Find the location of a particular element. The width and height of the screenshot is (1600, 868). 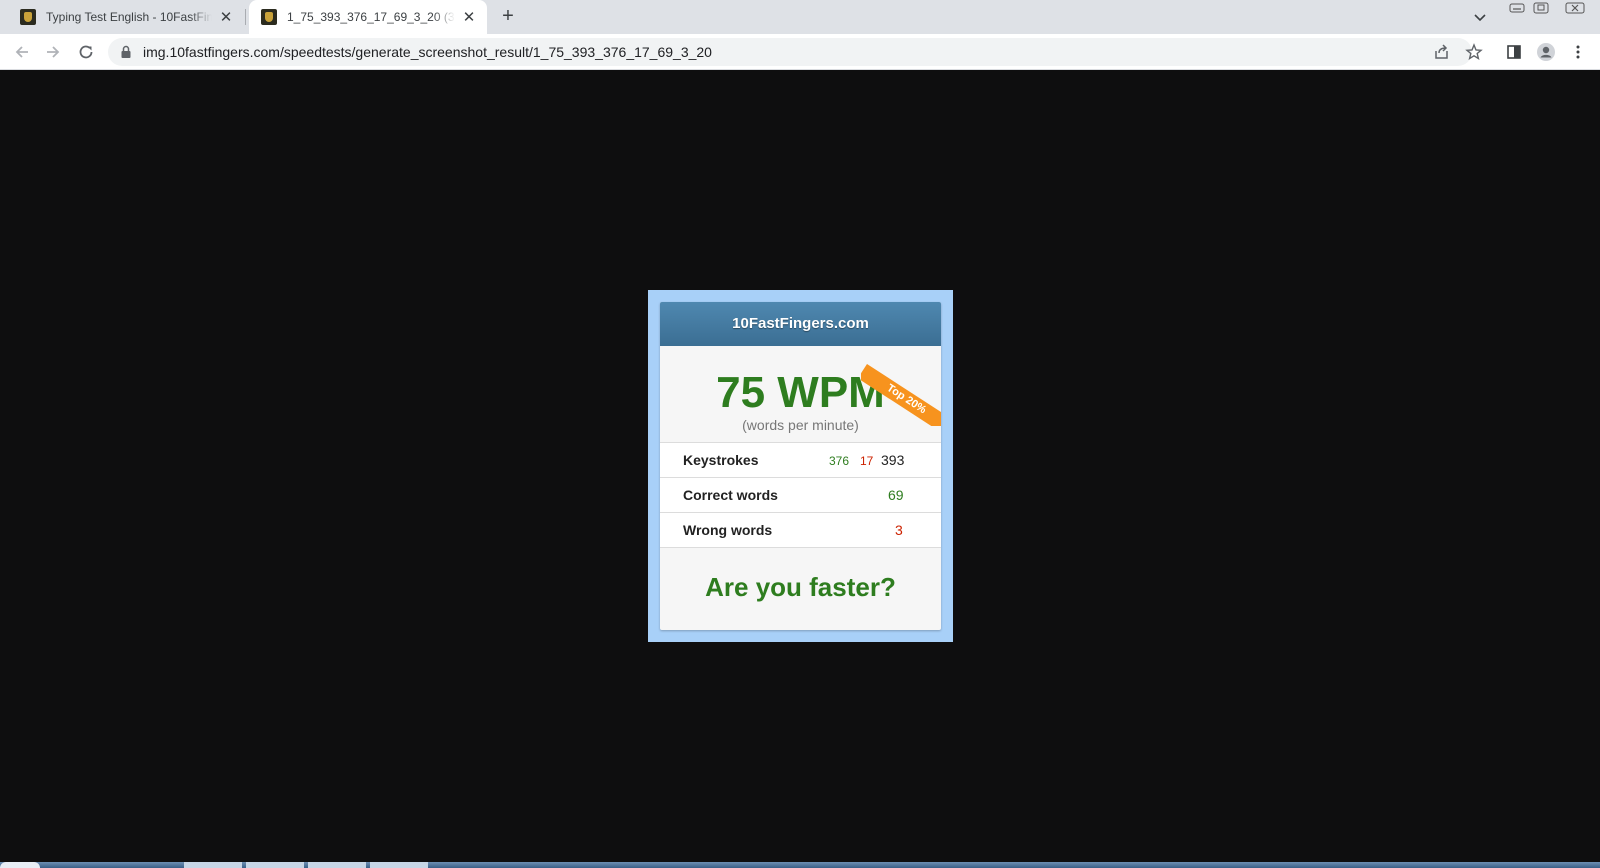

avatar-icon is located at coordinates (1546, 52).